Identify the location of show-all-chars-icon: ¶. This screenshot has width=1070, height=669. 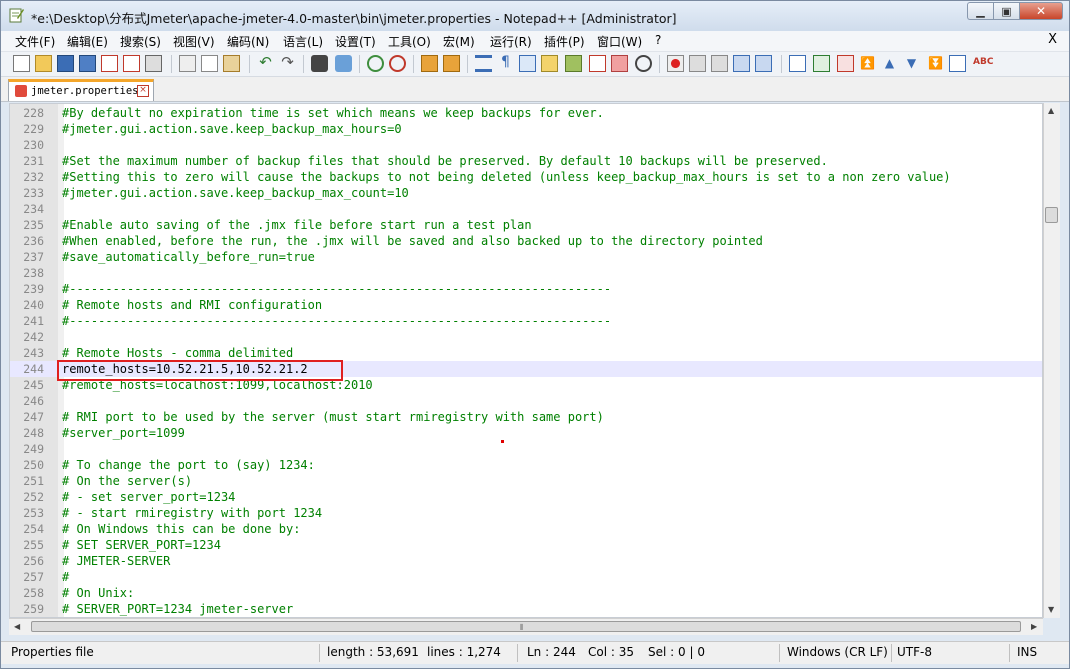
(505, 63).